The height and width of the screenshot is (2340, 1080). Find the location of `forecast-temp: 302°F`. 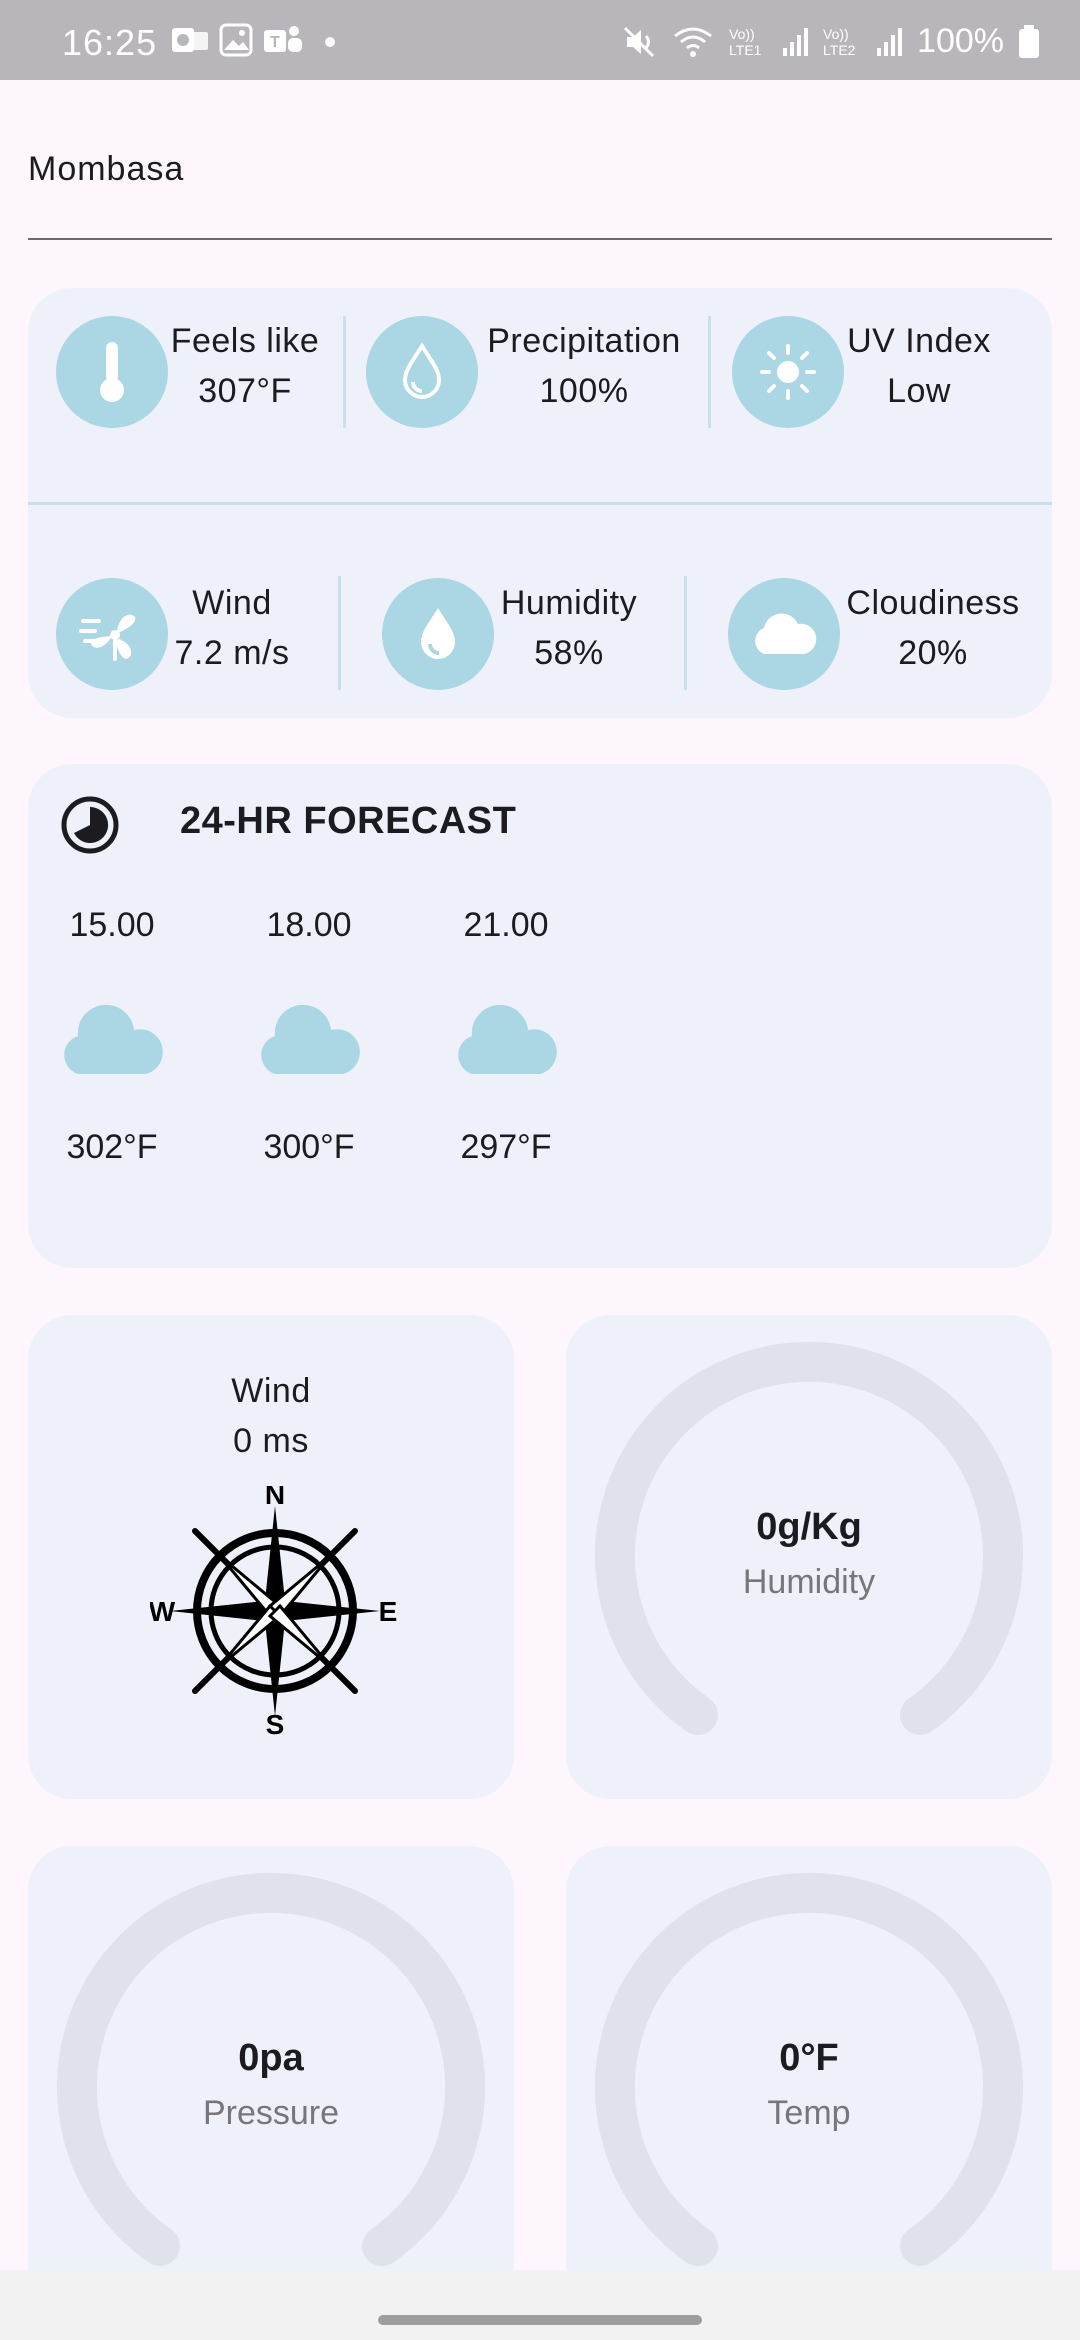

forecast-temp: 302°F is located at coordinates (112, 1147).